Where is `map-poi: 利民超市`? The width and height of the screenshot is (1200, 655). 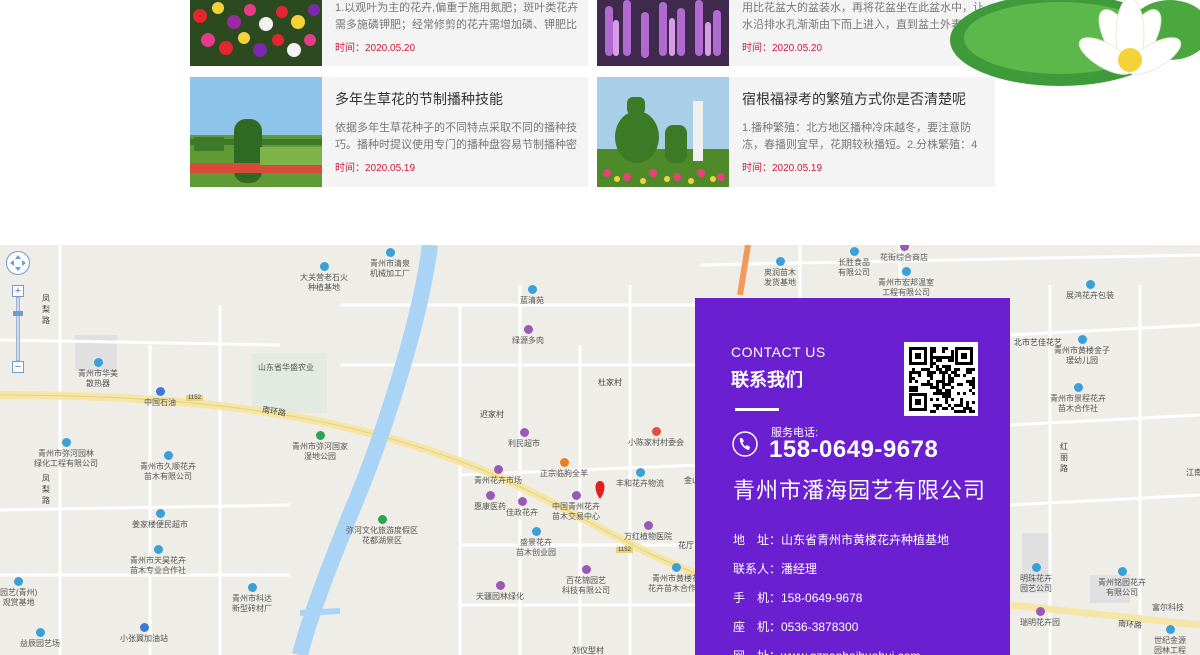 map-poi: 利民超市 is located at coordinates (524, 438).